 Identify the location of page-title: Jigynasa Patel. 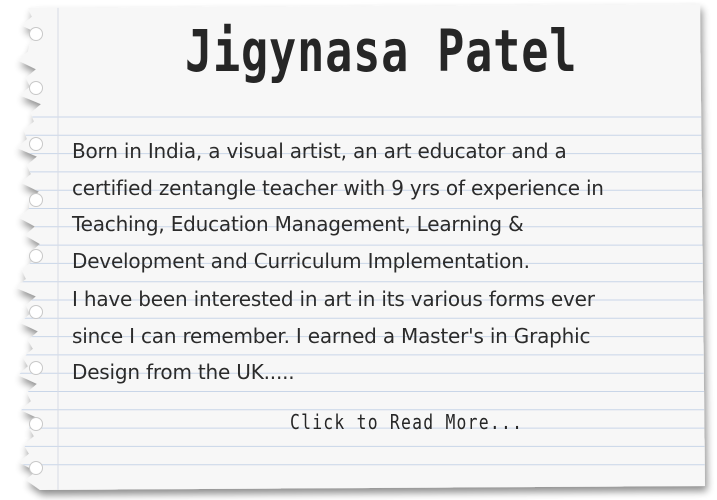
(381, 51).